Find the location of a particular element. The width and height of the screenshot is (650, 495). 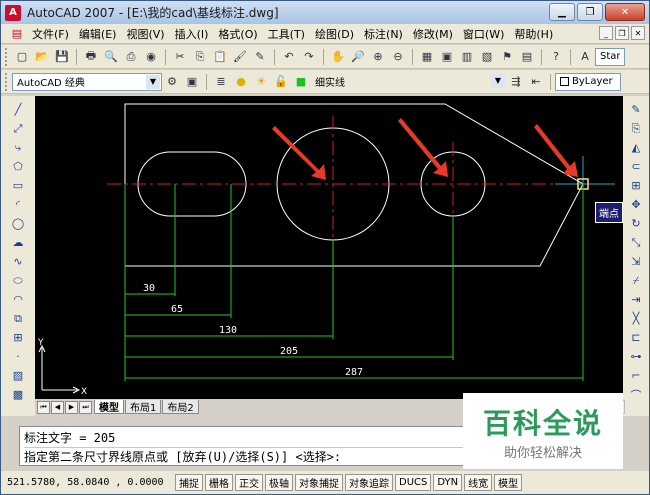

coordinate-readout: 521.5780, 58.0840 , 0.0000 is located at coordinates (91, 482).